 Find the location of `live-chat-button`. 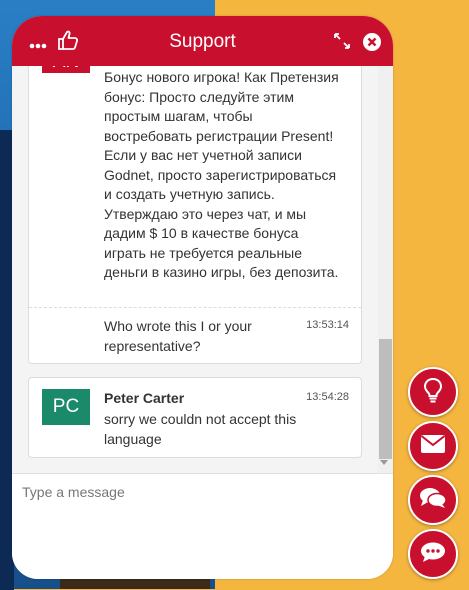

live-chat-button is located at coordinates (433, 500).